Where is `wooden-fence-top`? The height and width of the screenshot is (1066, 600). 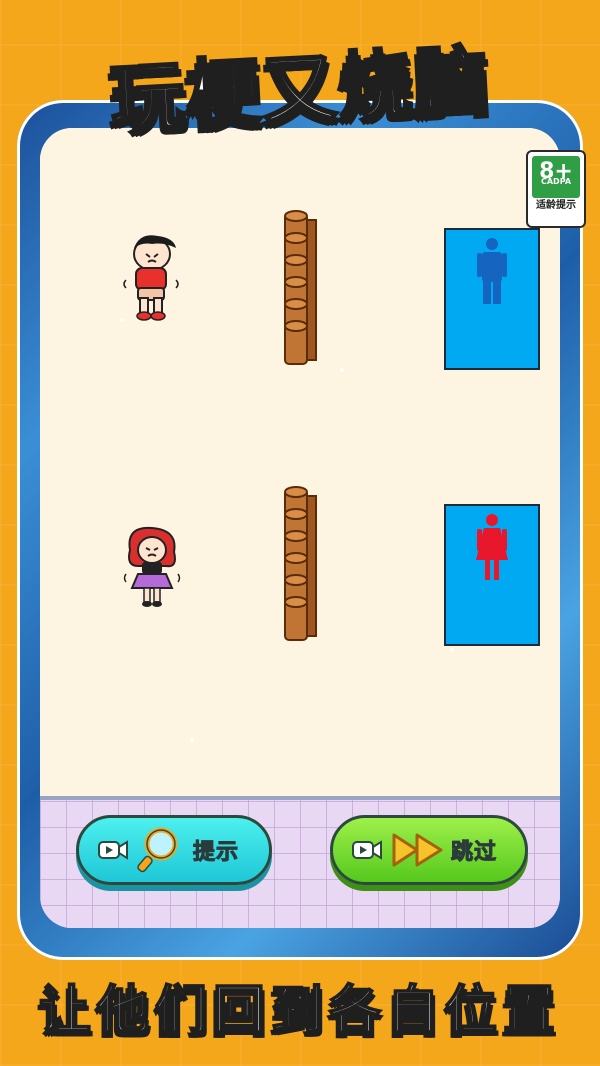 wooden-fence-top is located at coordinates (301, 288).